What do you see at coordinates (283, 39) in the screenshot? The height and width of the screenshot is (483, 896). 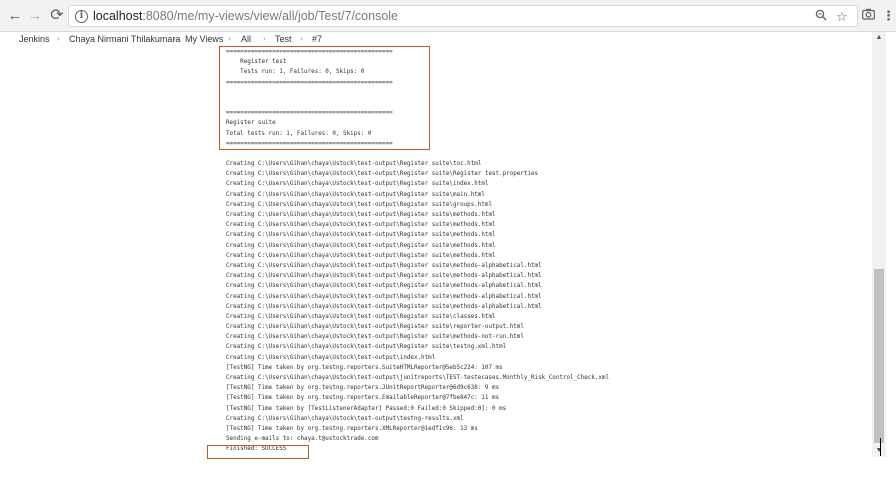 I see `breadcrumb-item-test: Test` at bounding box center [283, 39].